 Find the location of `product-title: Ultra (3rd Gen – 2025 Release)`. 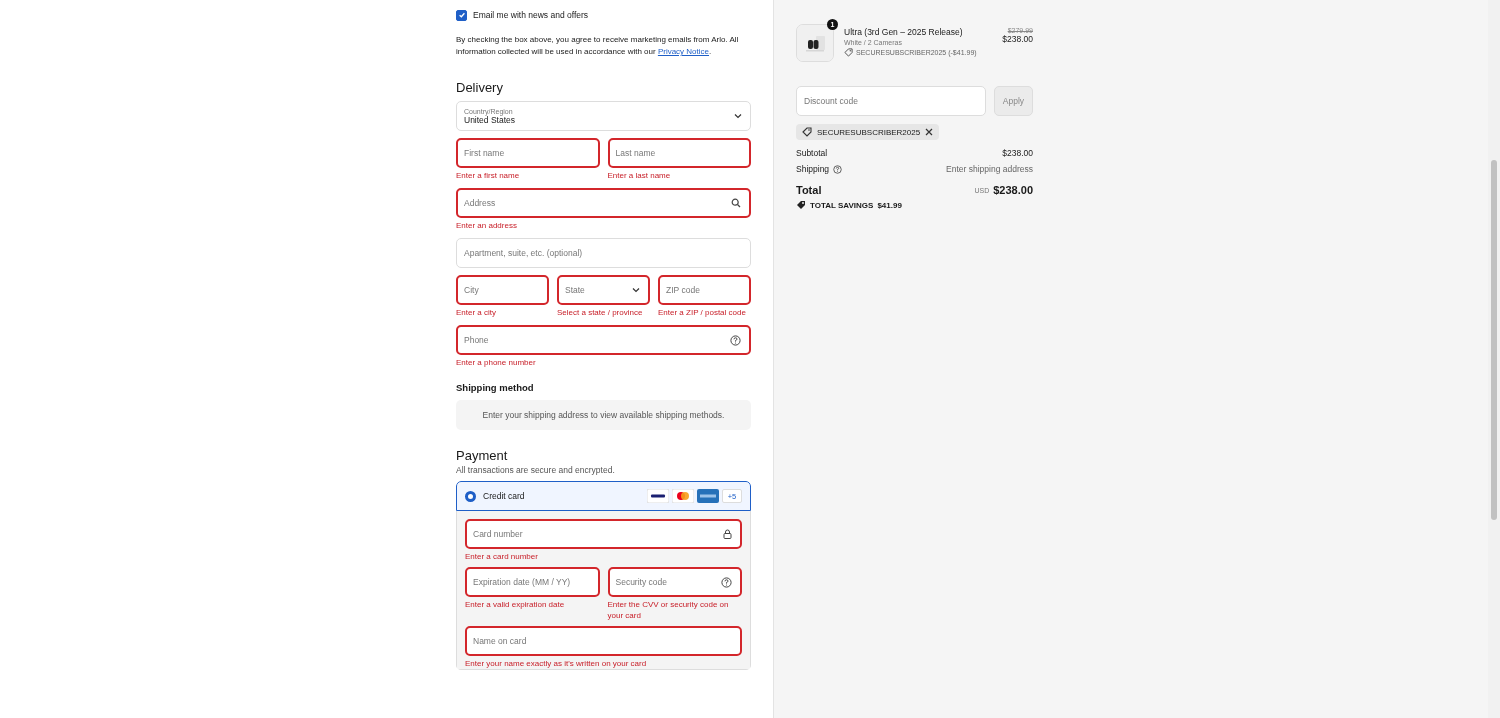

product-title: Ultra (3rd Gen – 2025 Release) is located at coordinates (904, 32).